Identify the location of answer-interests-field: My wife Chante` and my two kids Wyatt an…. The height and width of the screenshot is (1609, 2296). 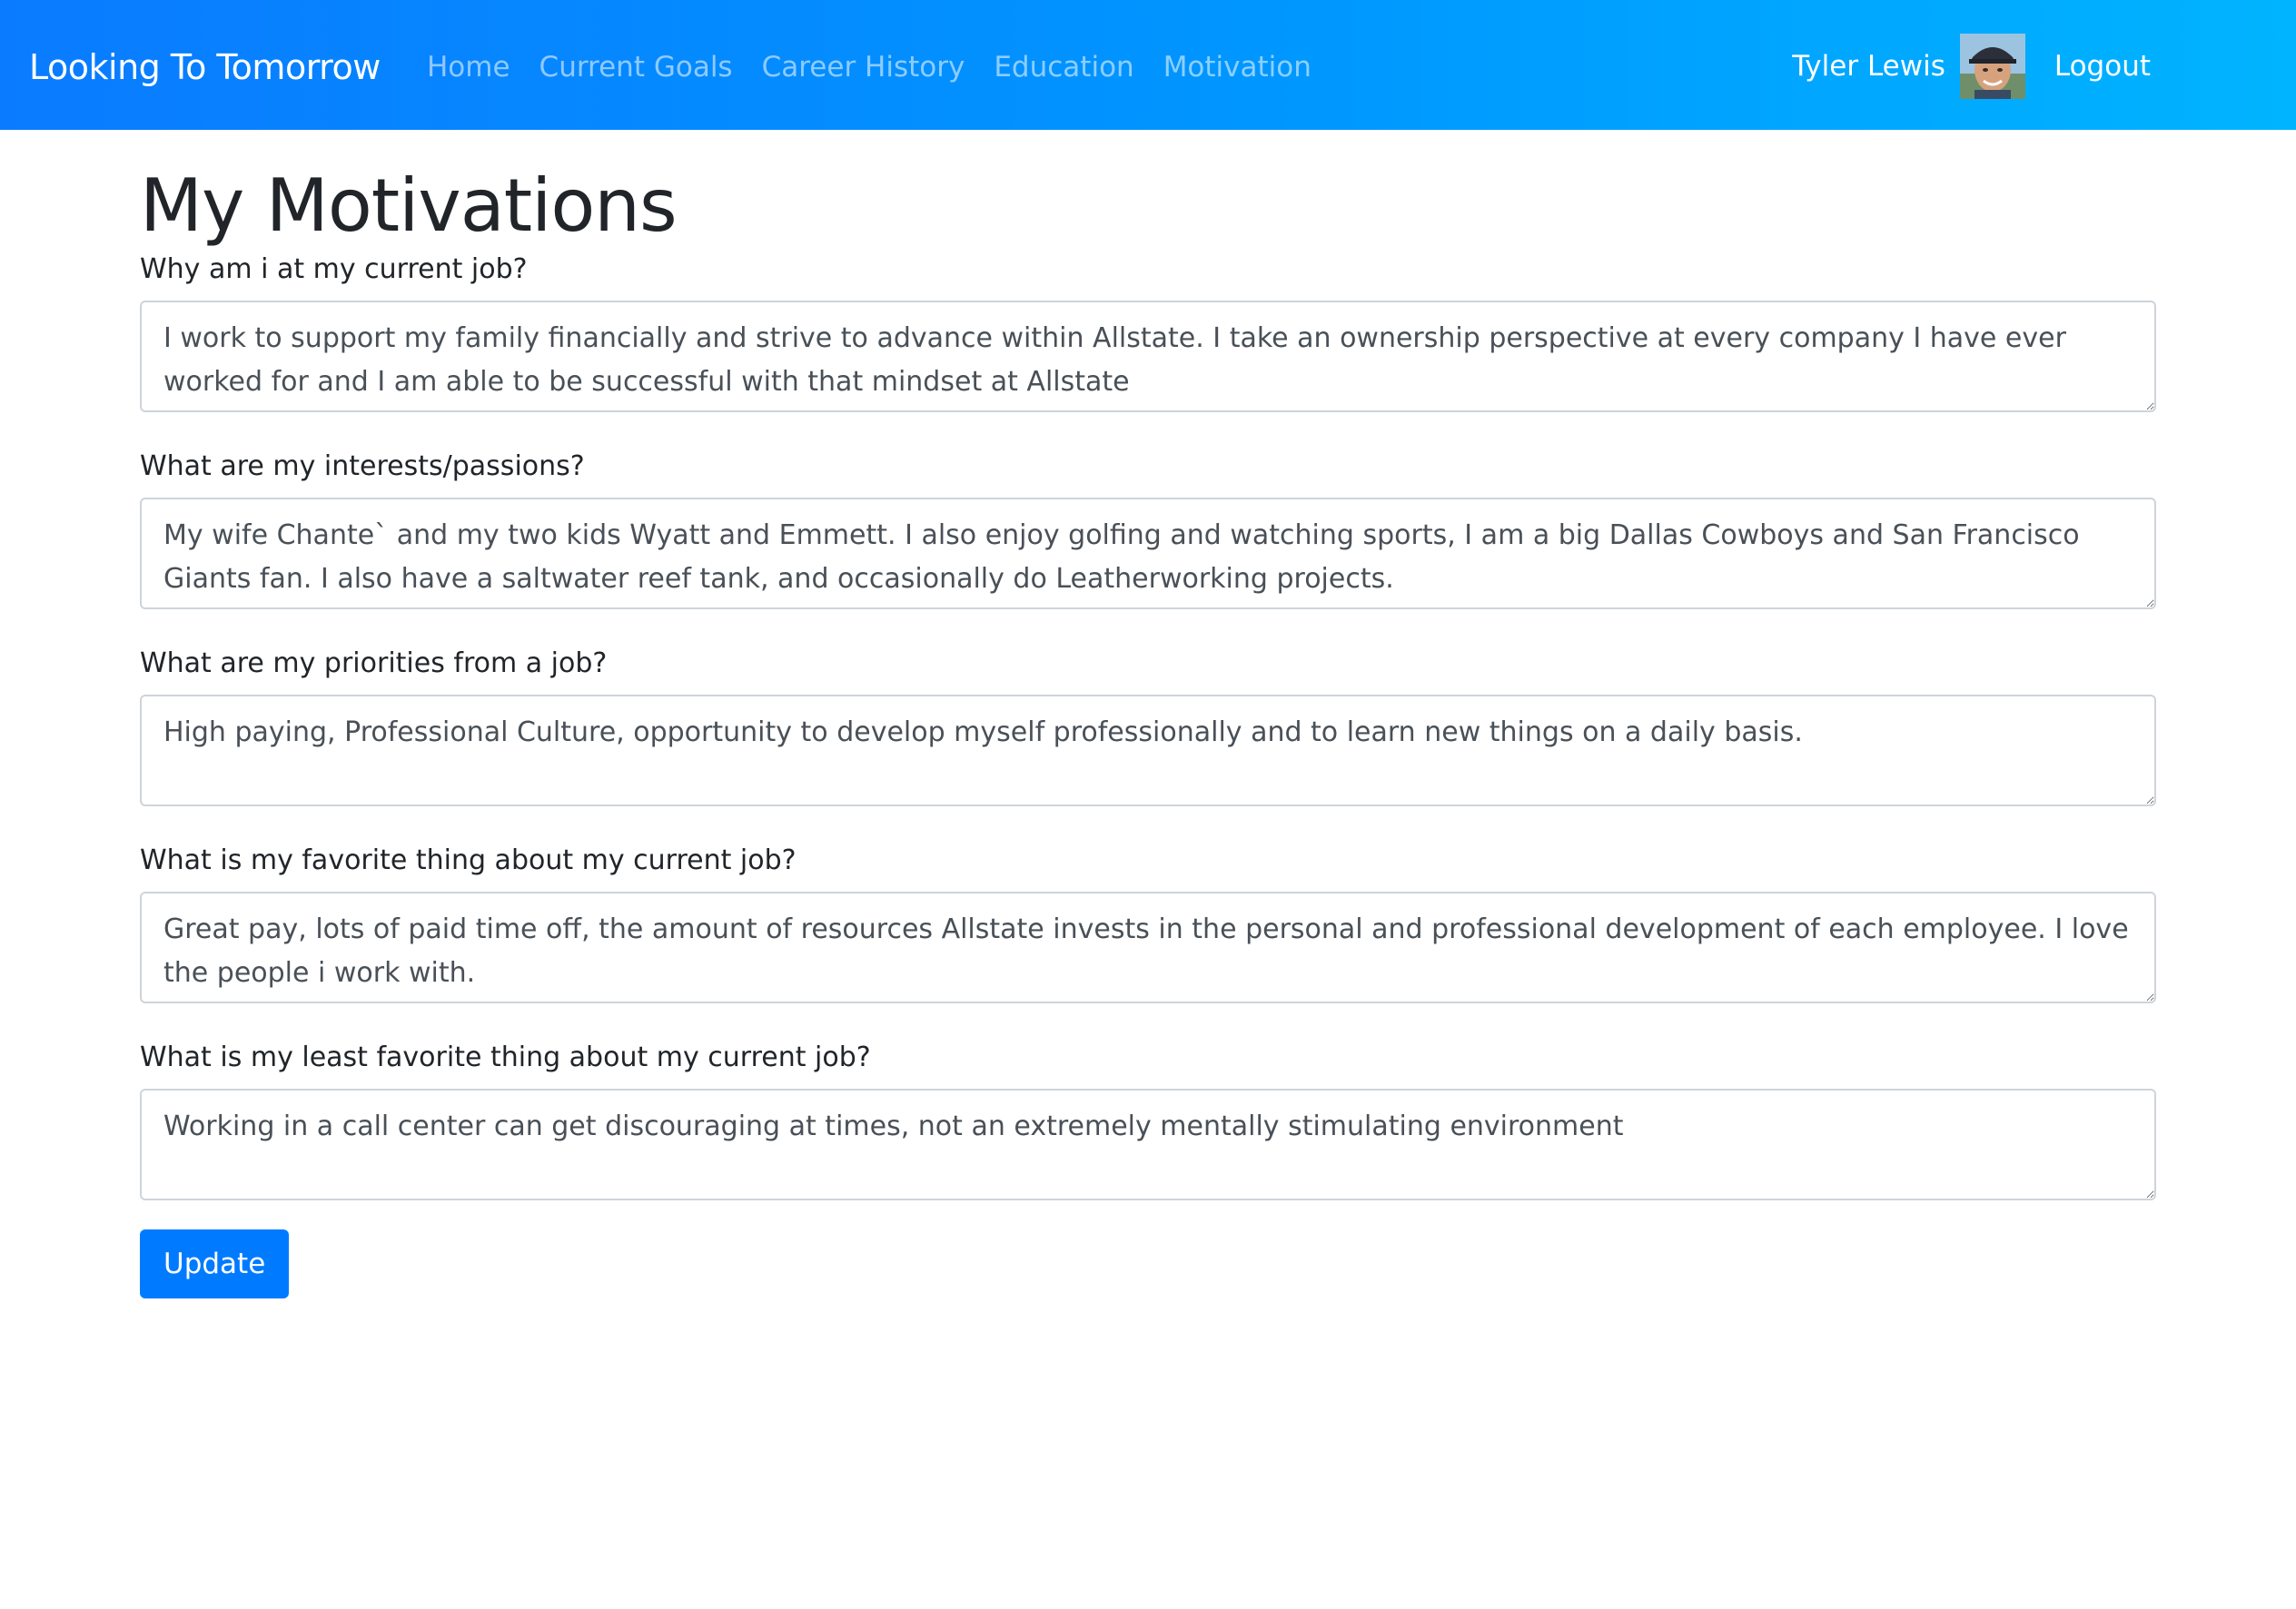
(1148, 553).